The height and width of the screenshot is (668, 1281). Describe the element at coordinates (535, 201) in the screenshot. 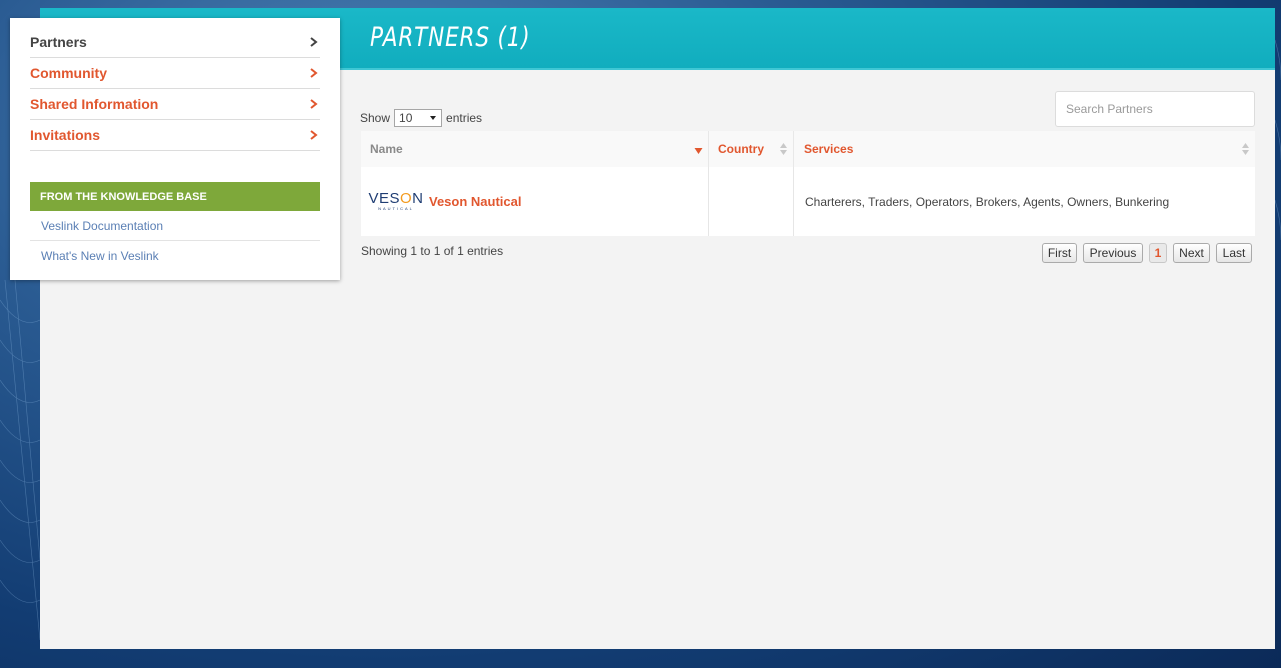

I see `cell-name: VESON NAUTICAL Veson Nautical` at that location.